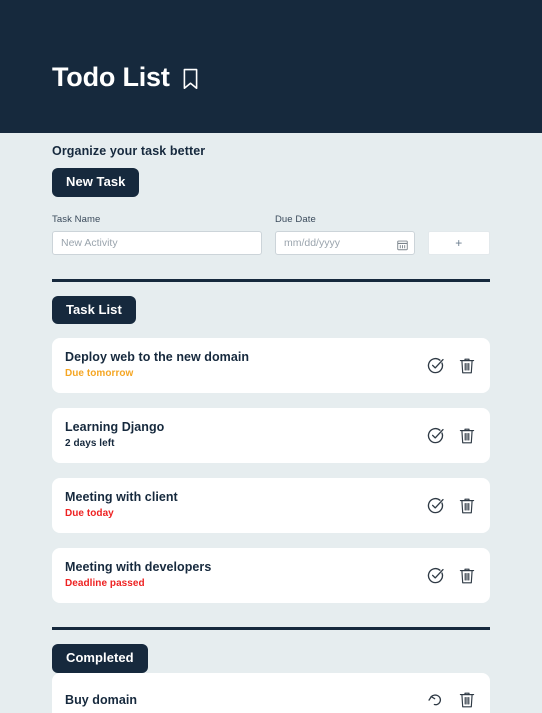  Describe the element at coordinates (246, 701) in the screenshot. I see `task-text: Buy domain` at that location.